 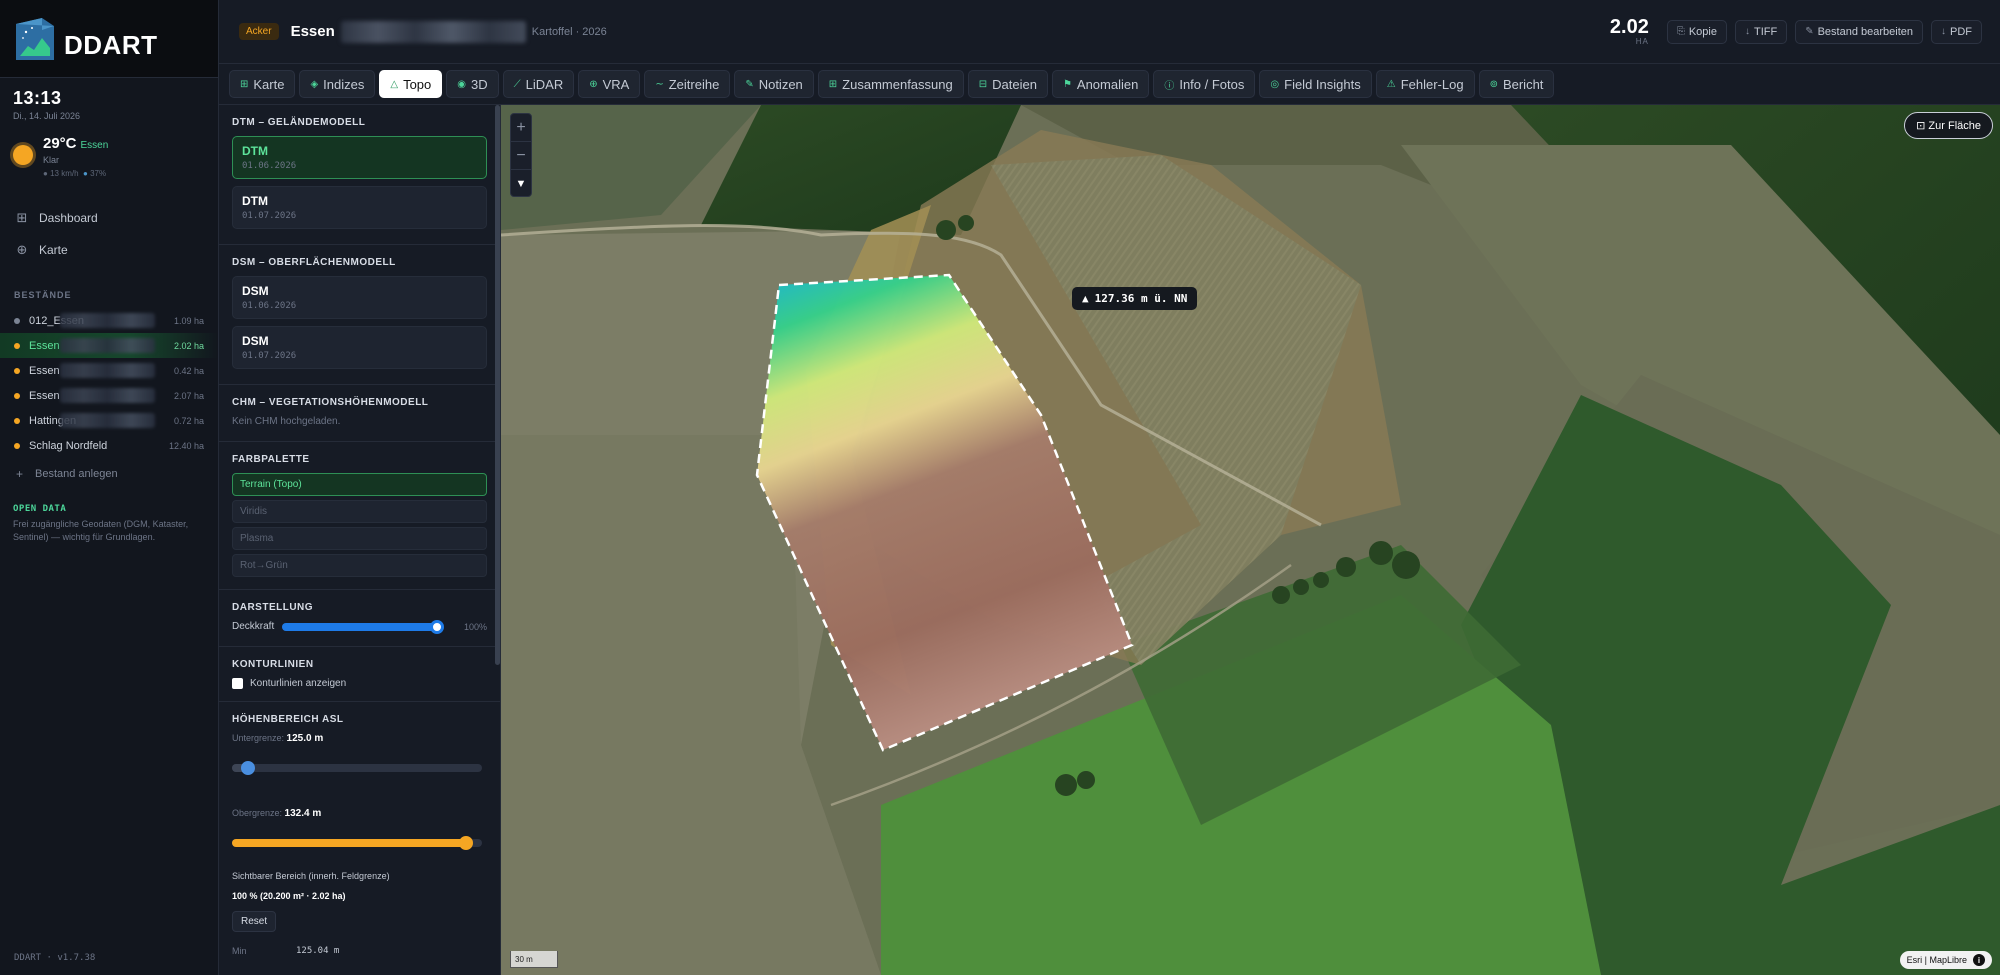 I want to click on upper-slider-handle, so click(x=466, y=843).